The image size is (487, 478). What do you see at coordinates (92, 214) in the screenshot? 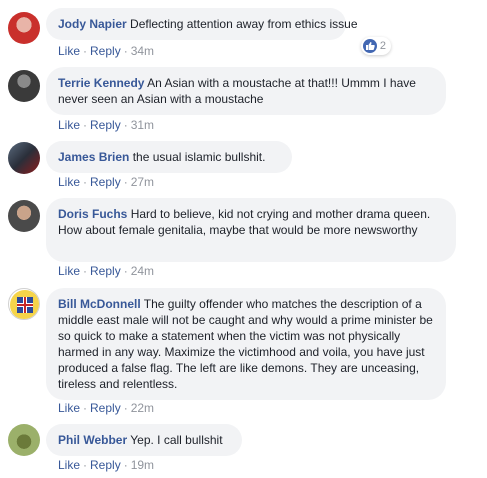
I see `comment-author: Doris Fuchs` at bounding box center [92, 214].